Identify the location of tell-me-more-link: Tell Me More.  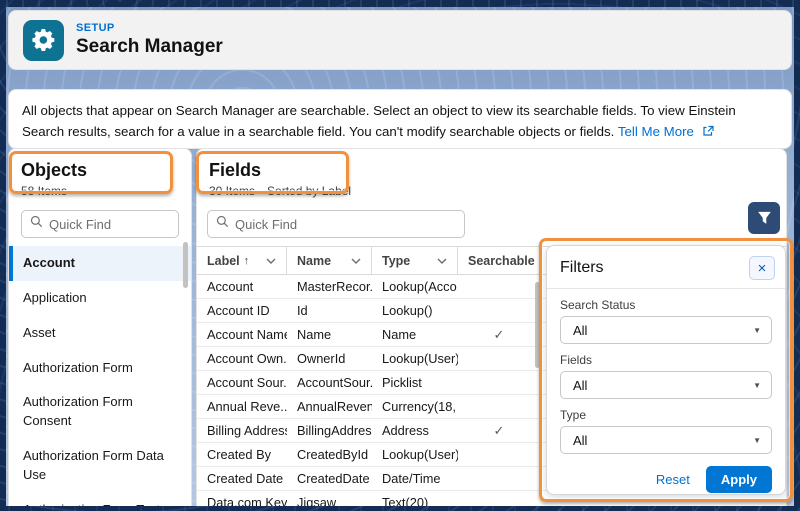
(656, 131).